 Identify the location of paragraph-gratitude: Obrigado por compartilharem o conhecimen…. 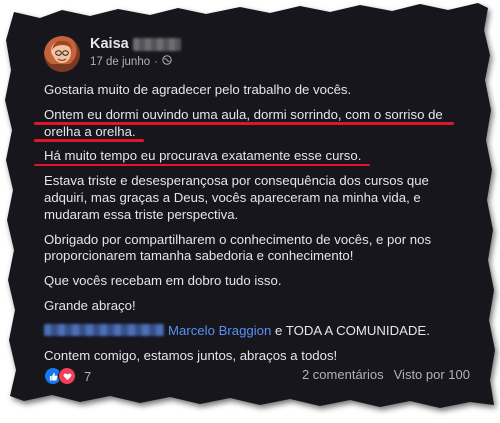
(238, 247).